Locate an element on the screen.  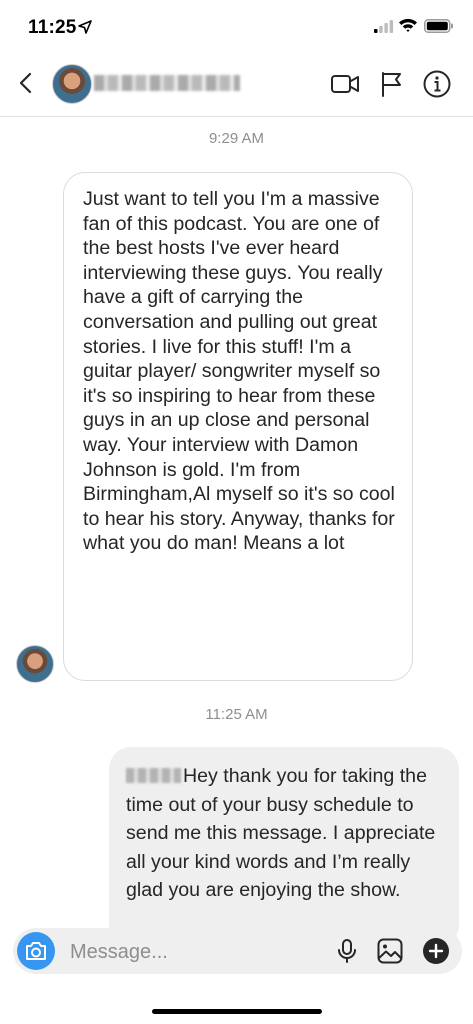
signal-icon is located at coordinates (384, 26).